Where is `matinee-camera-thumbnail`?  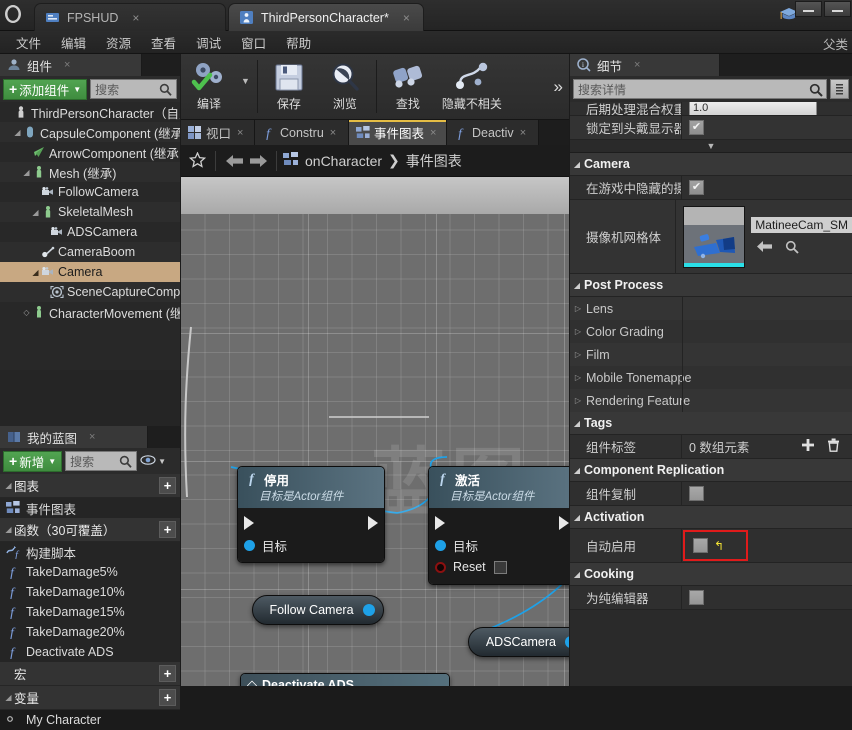
matinee-camera-thumbnail is located at coordinates (714, 236).